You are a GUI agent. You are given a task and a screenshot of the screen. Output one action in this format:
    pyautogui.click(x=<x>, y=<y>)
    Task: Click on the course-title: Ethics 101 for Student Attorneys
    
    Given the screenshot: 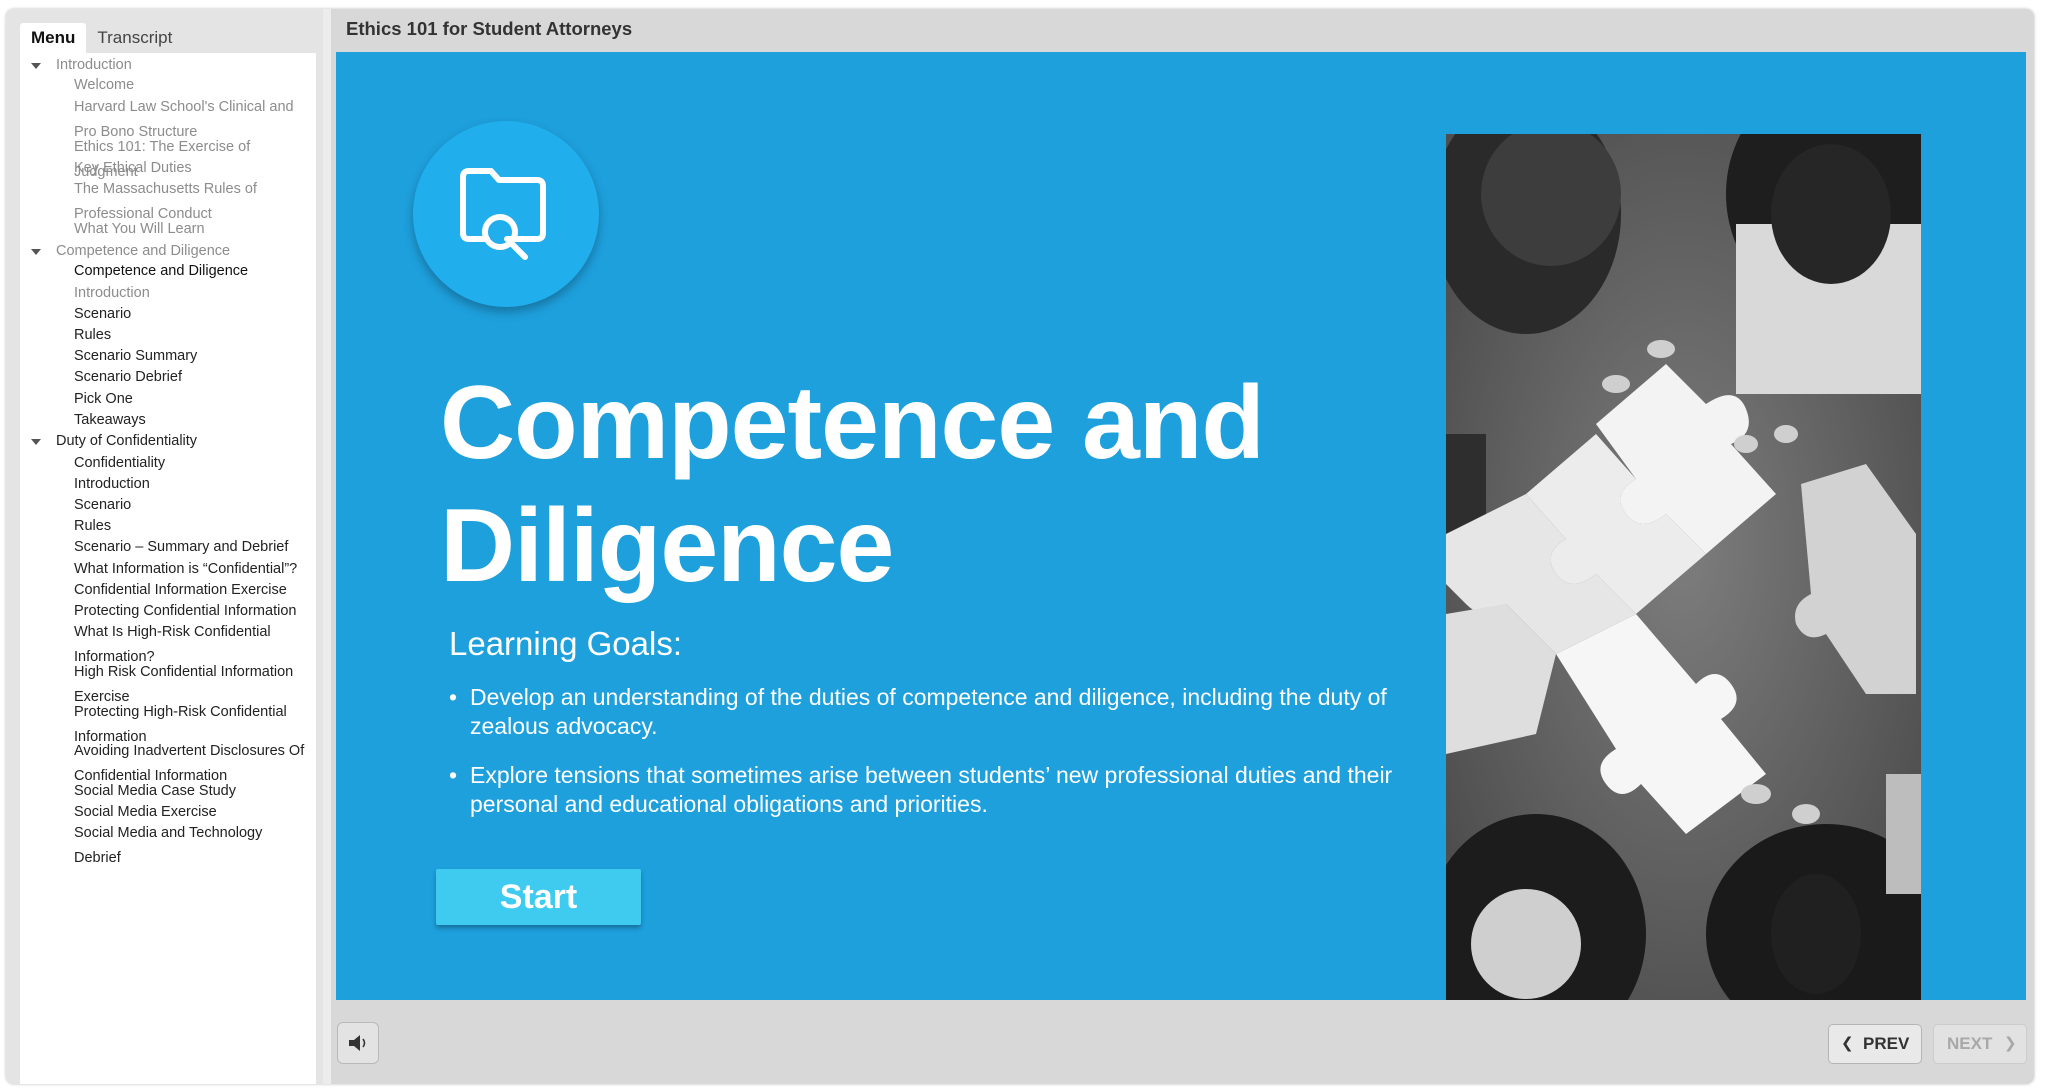 What is the action you would take?
    pyautogui.click(x=489, y=28)
    